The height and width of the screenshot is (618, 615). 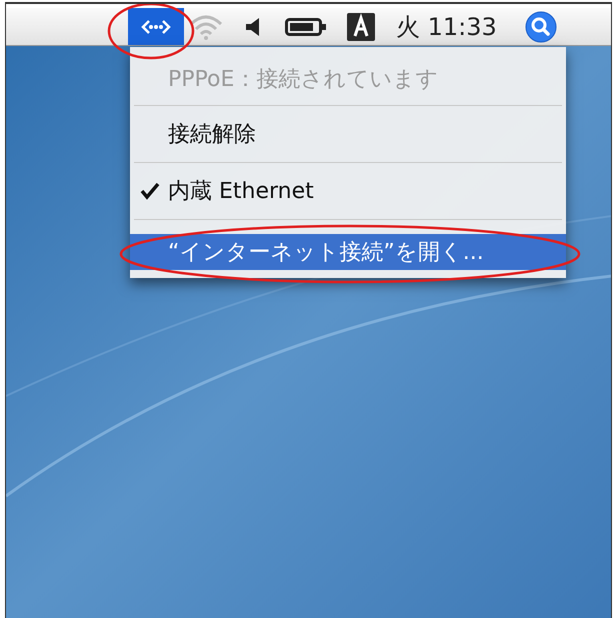 What do you see at coordinates (306, 26) in the screenshot?
I see `battery-icon` at bounding box center [306, 26].